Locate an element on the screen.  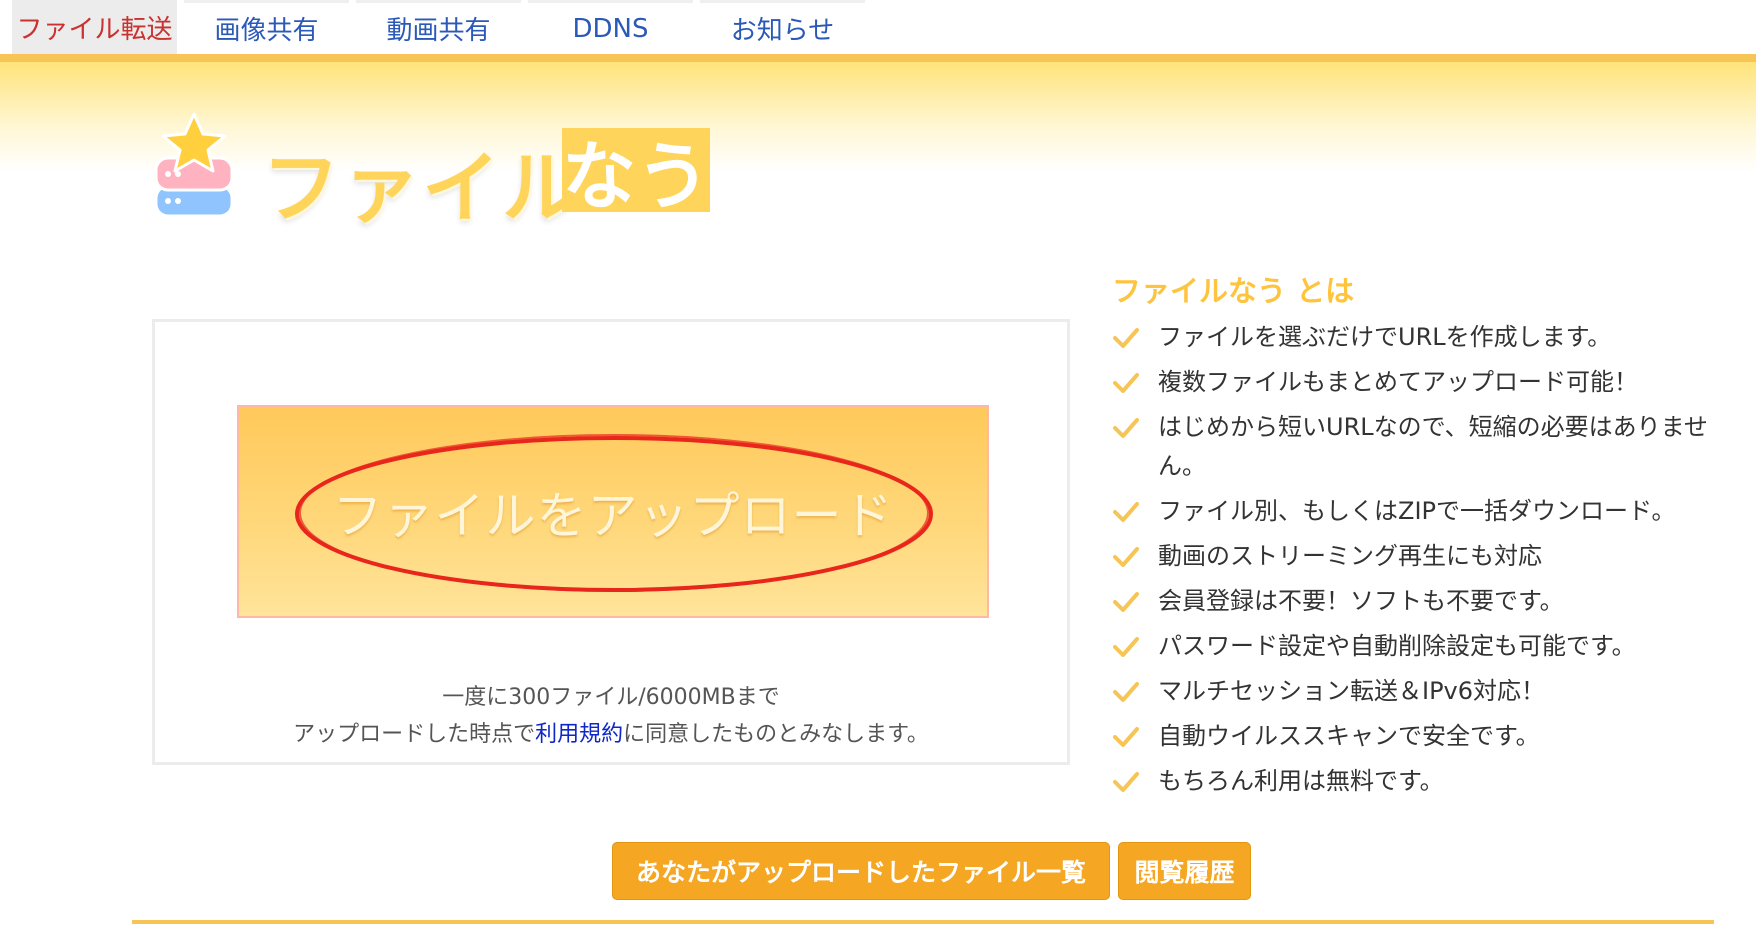
feature-text: もちろん利用は無料です。 is located at coordinates (1301, 781).